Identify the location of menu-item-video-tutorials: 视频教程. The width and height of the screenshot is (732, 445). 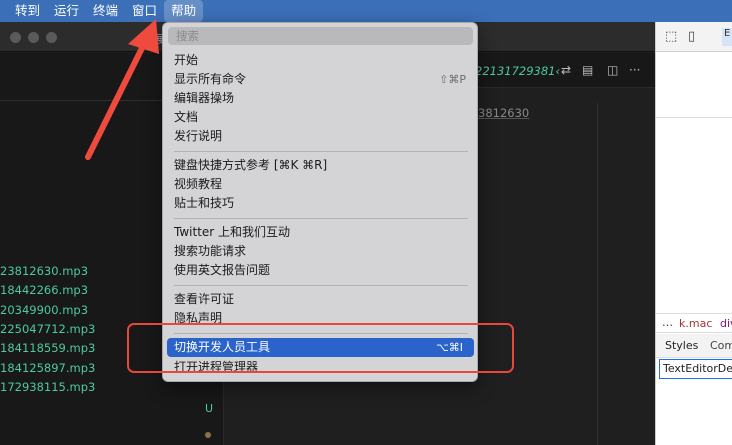
(320, 184).